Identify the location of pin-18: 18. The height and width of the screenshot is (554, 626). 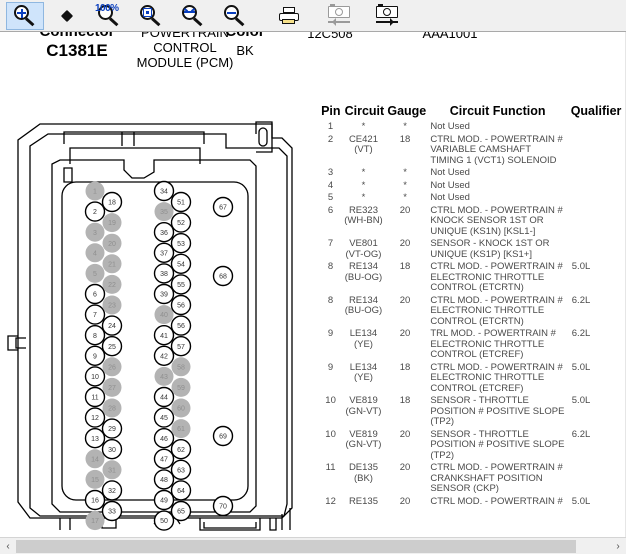
(112, 202).